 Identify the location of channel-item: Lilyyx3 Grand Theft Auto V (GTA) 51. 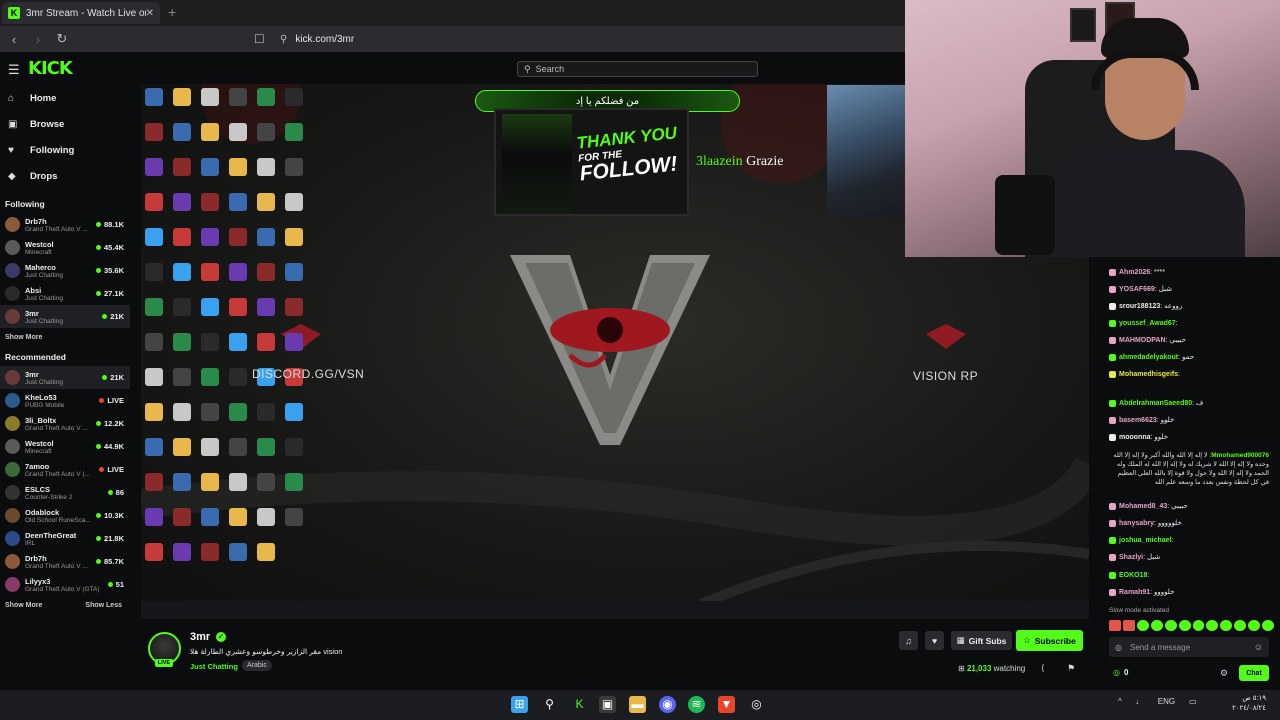
(65, 584).